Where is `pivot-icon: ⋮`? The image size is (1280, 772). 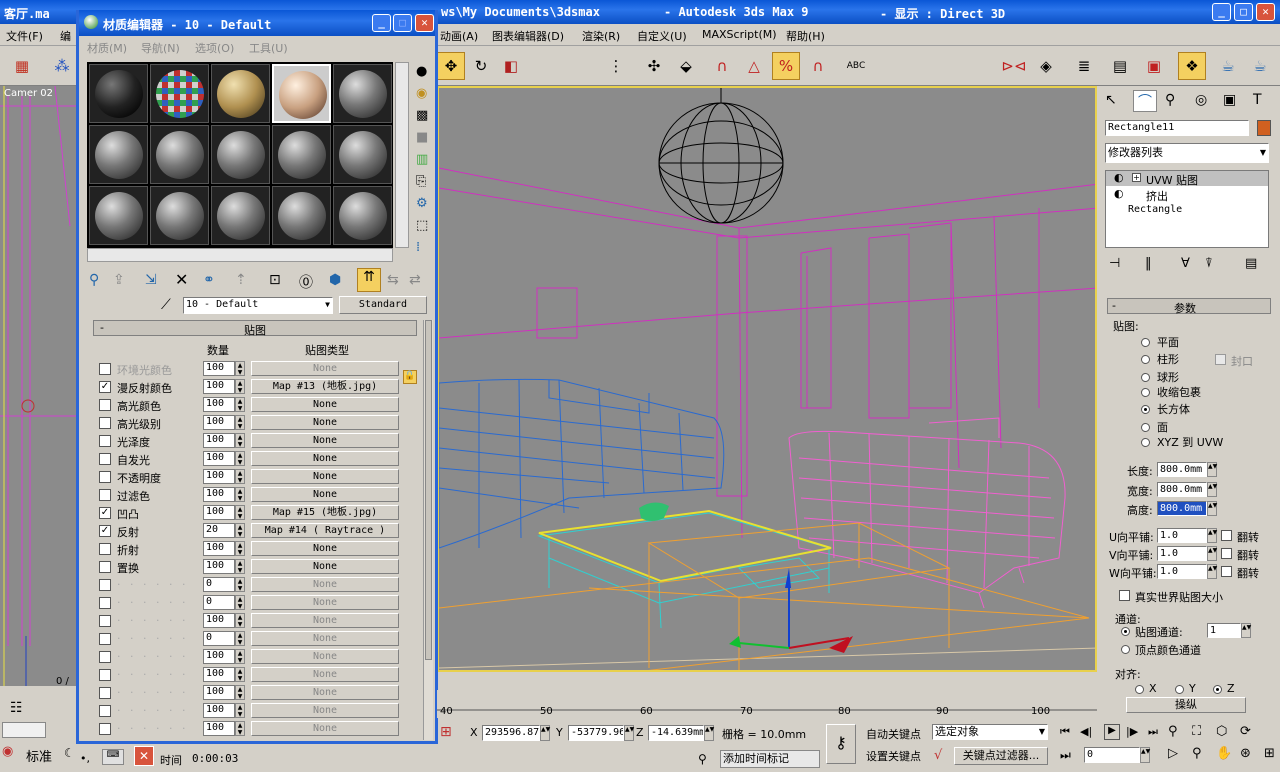
pivot-icon: ⋮ is located at coordinates (616, 66).